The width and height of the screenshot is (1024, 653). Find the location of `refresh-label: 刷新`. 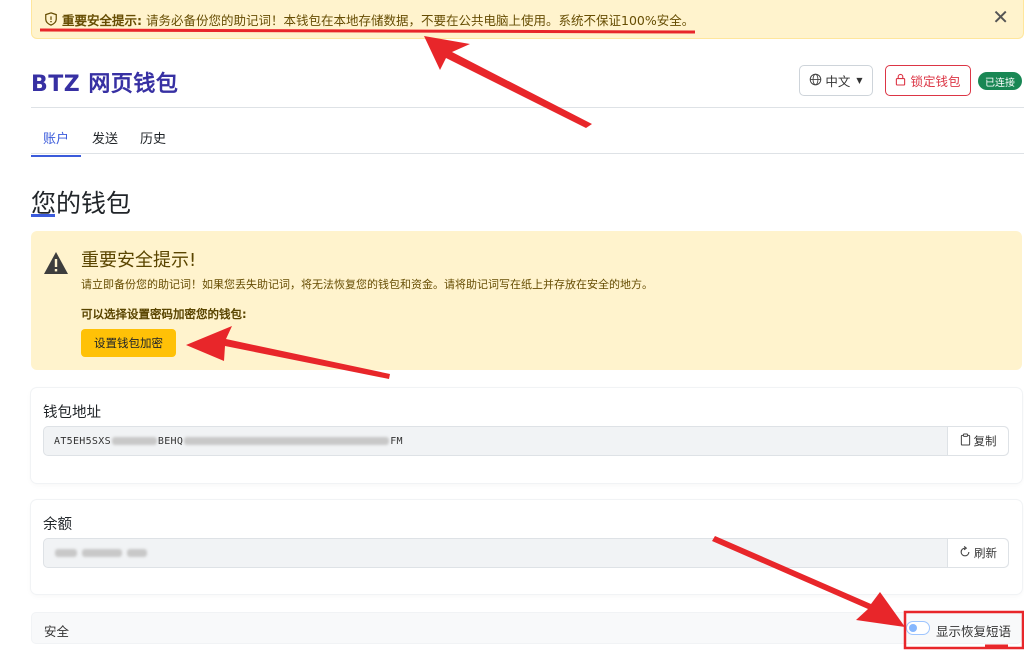

refresh-label: 刷新 is located at coordinates (985, 553).